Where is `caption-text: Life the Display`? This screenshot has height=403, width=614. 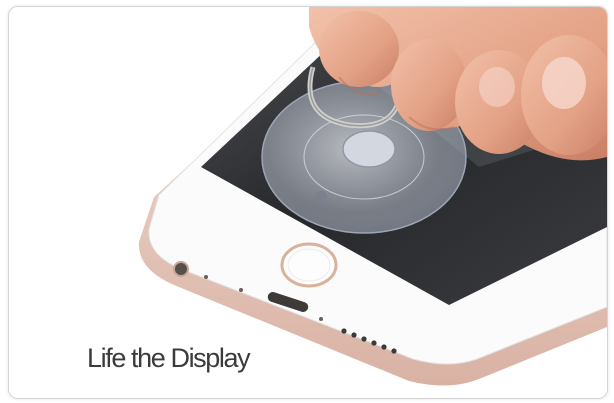 caption-text: Life the Display is located at coordinates (169, 358).